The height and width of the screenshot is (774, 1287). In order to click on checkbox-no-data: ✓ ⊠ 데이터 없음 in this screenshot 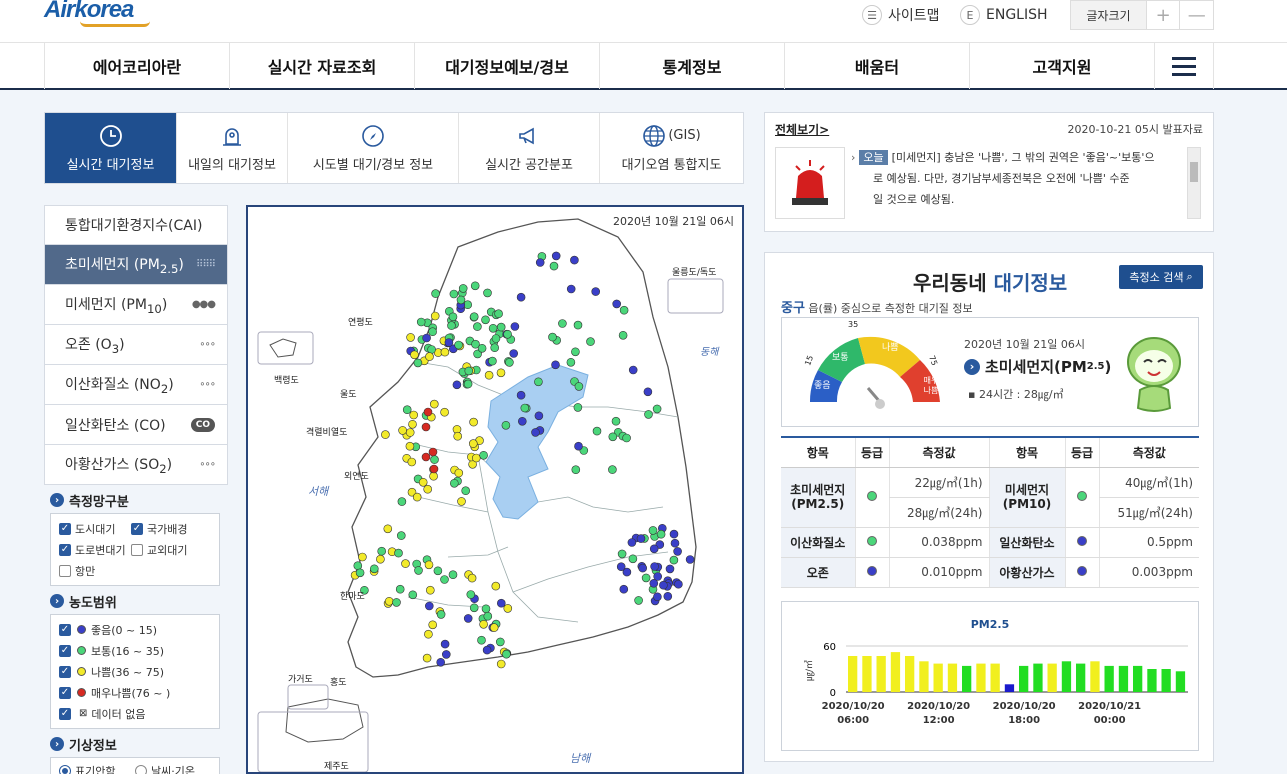, I will do `click(135, 713)`.